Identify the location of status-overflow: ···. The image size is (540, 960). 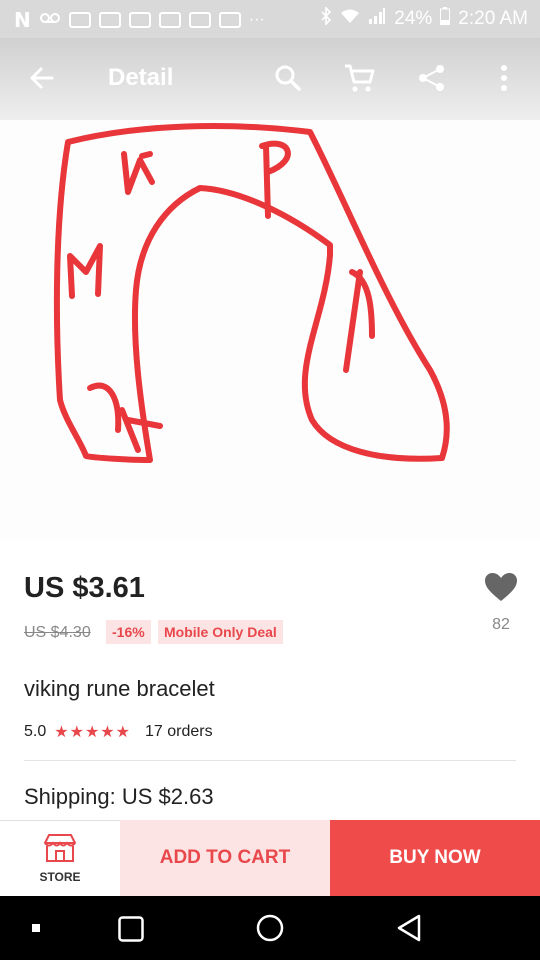
(256, 19).